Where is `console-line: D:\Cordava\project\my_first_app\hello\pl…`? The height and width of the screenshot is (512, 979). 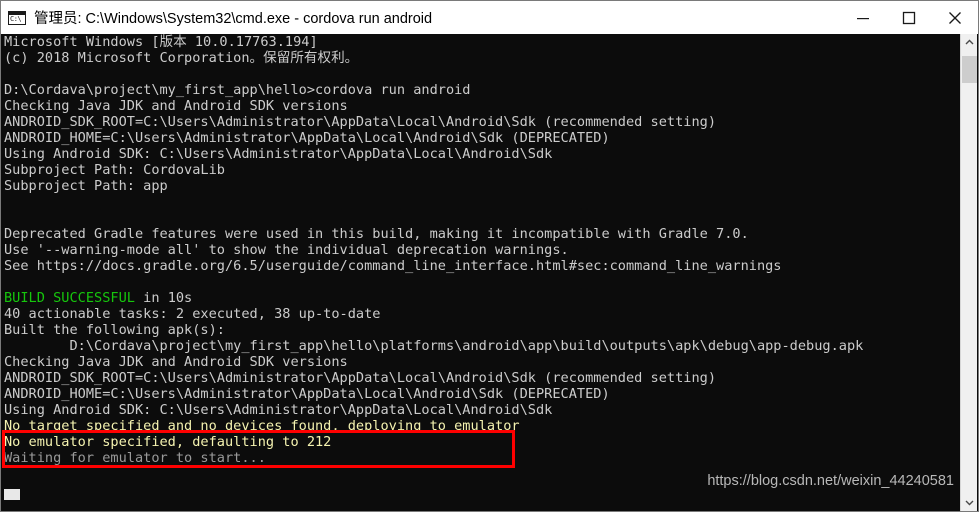
console-line: D:\Cordava\project\my_first_app\hello\pl… is located at coordinates (434, 346).